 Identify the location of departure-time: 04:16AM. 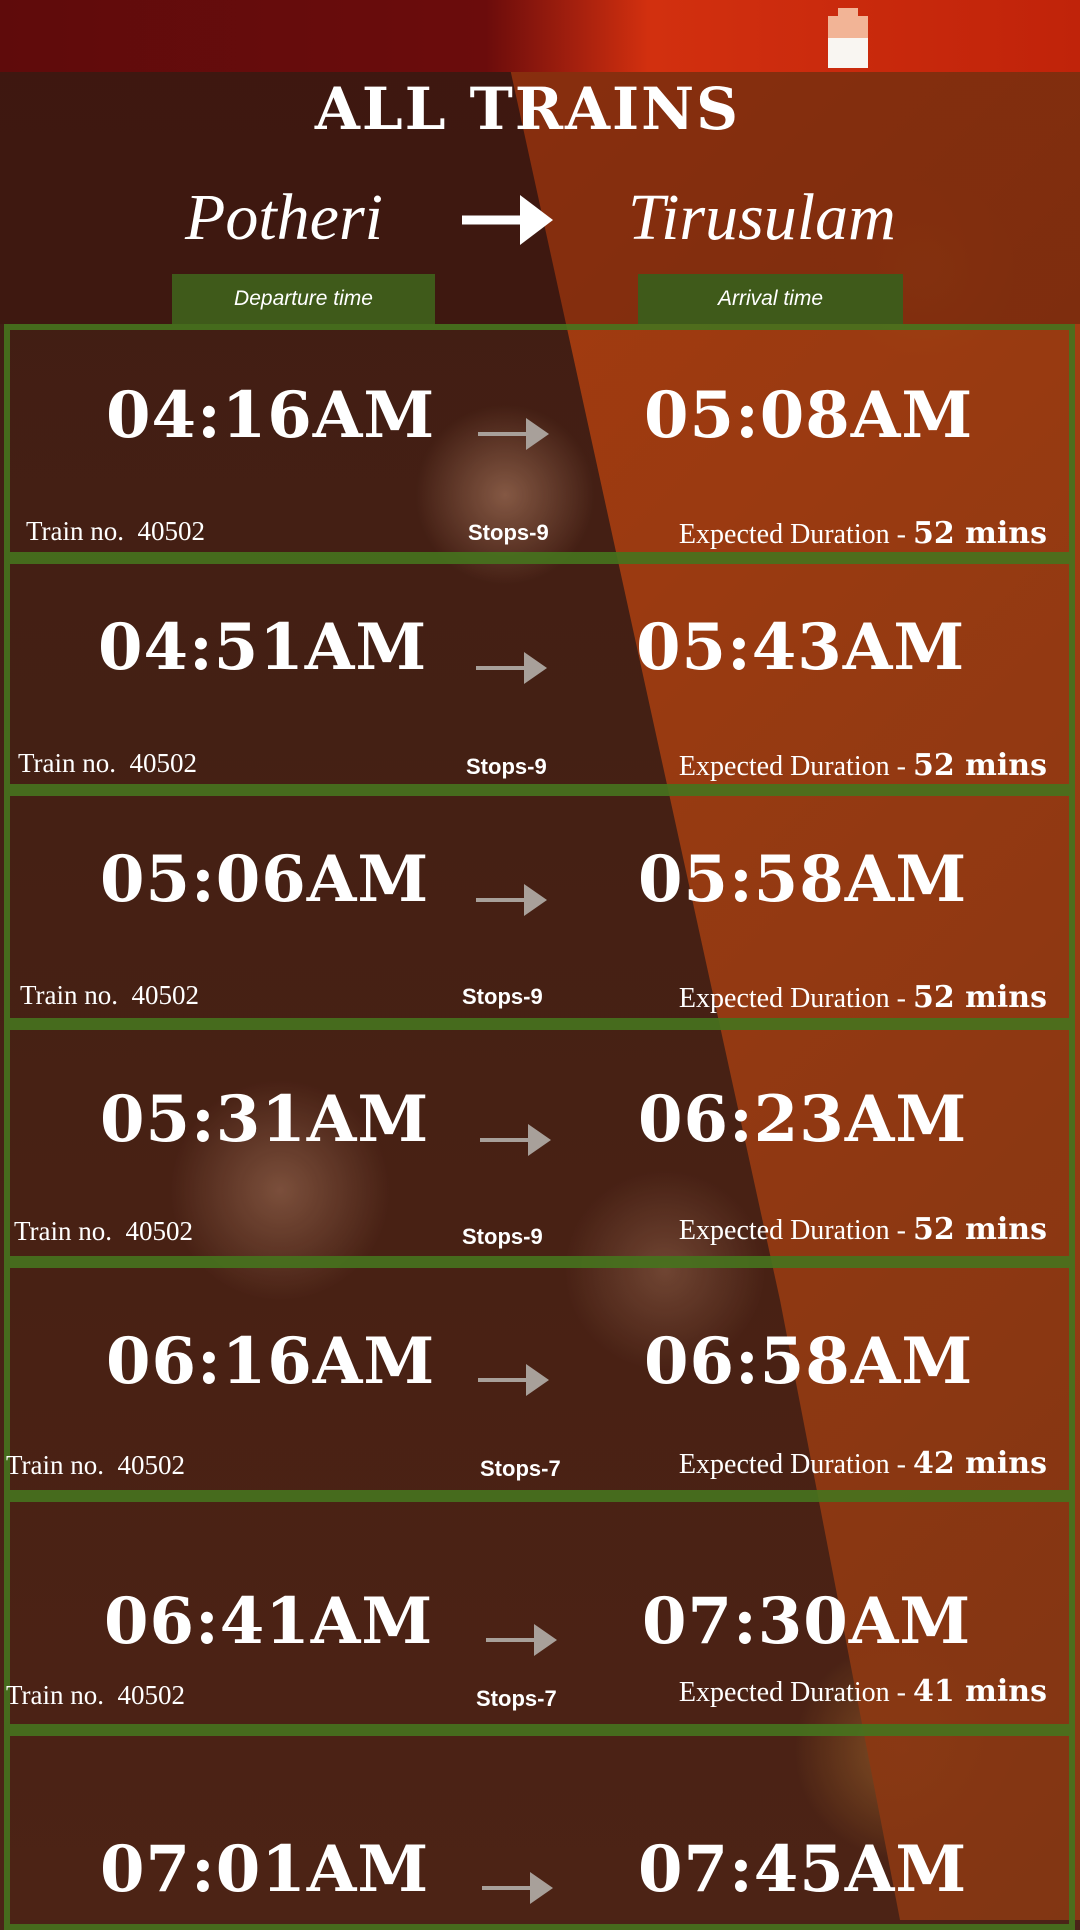
(271, 415).